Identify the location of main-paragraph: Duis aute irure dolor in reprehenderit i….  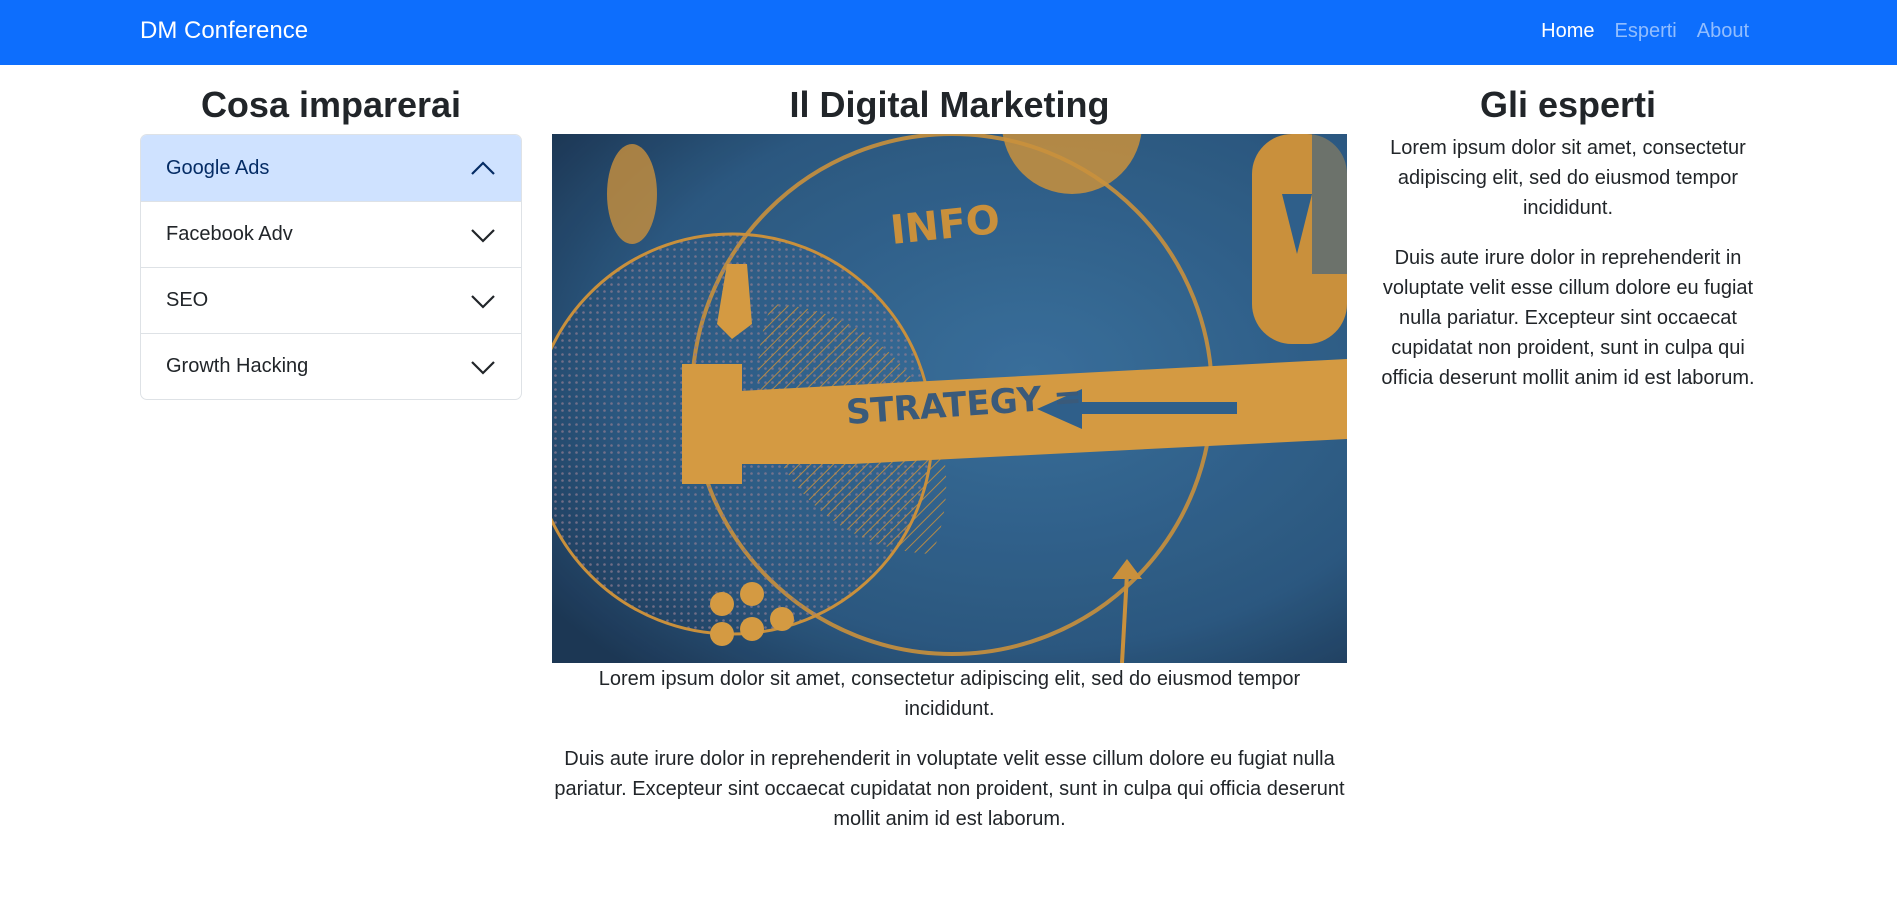
(949, 789).